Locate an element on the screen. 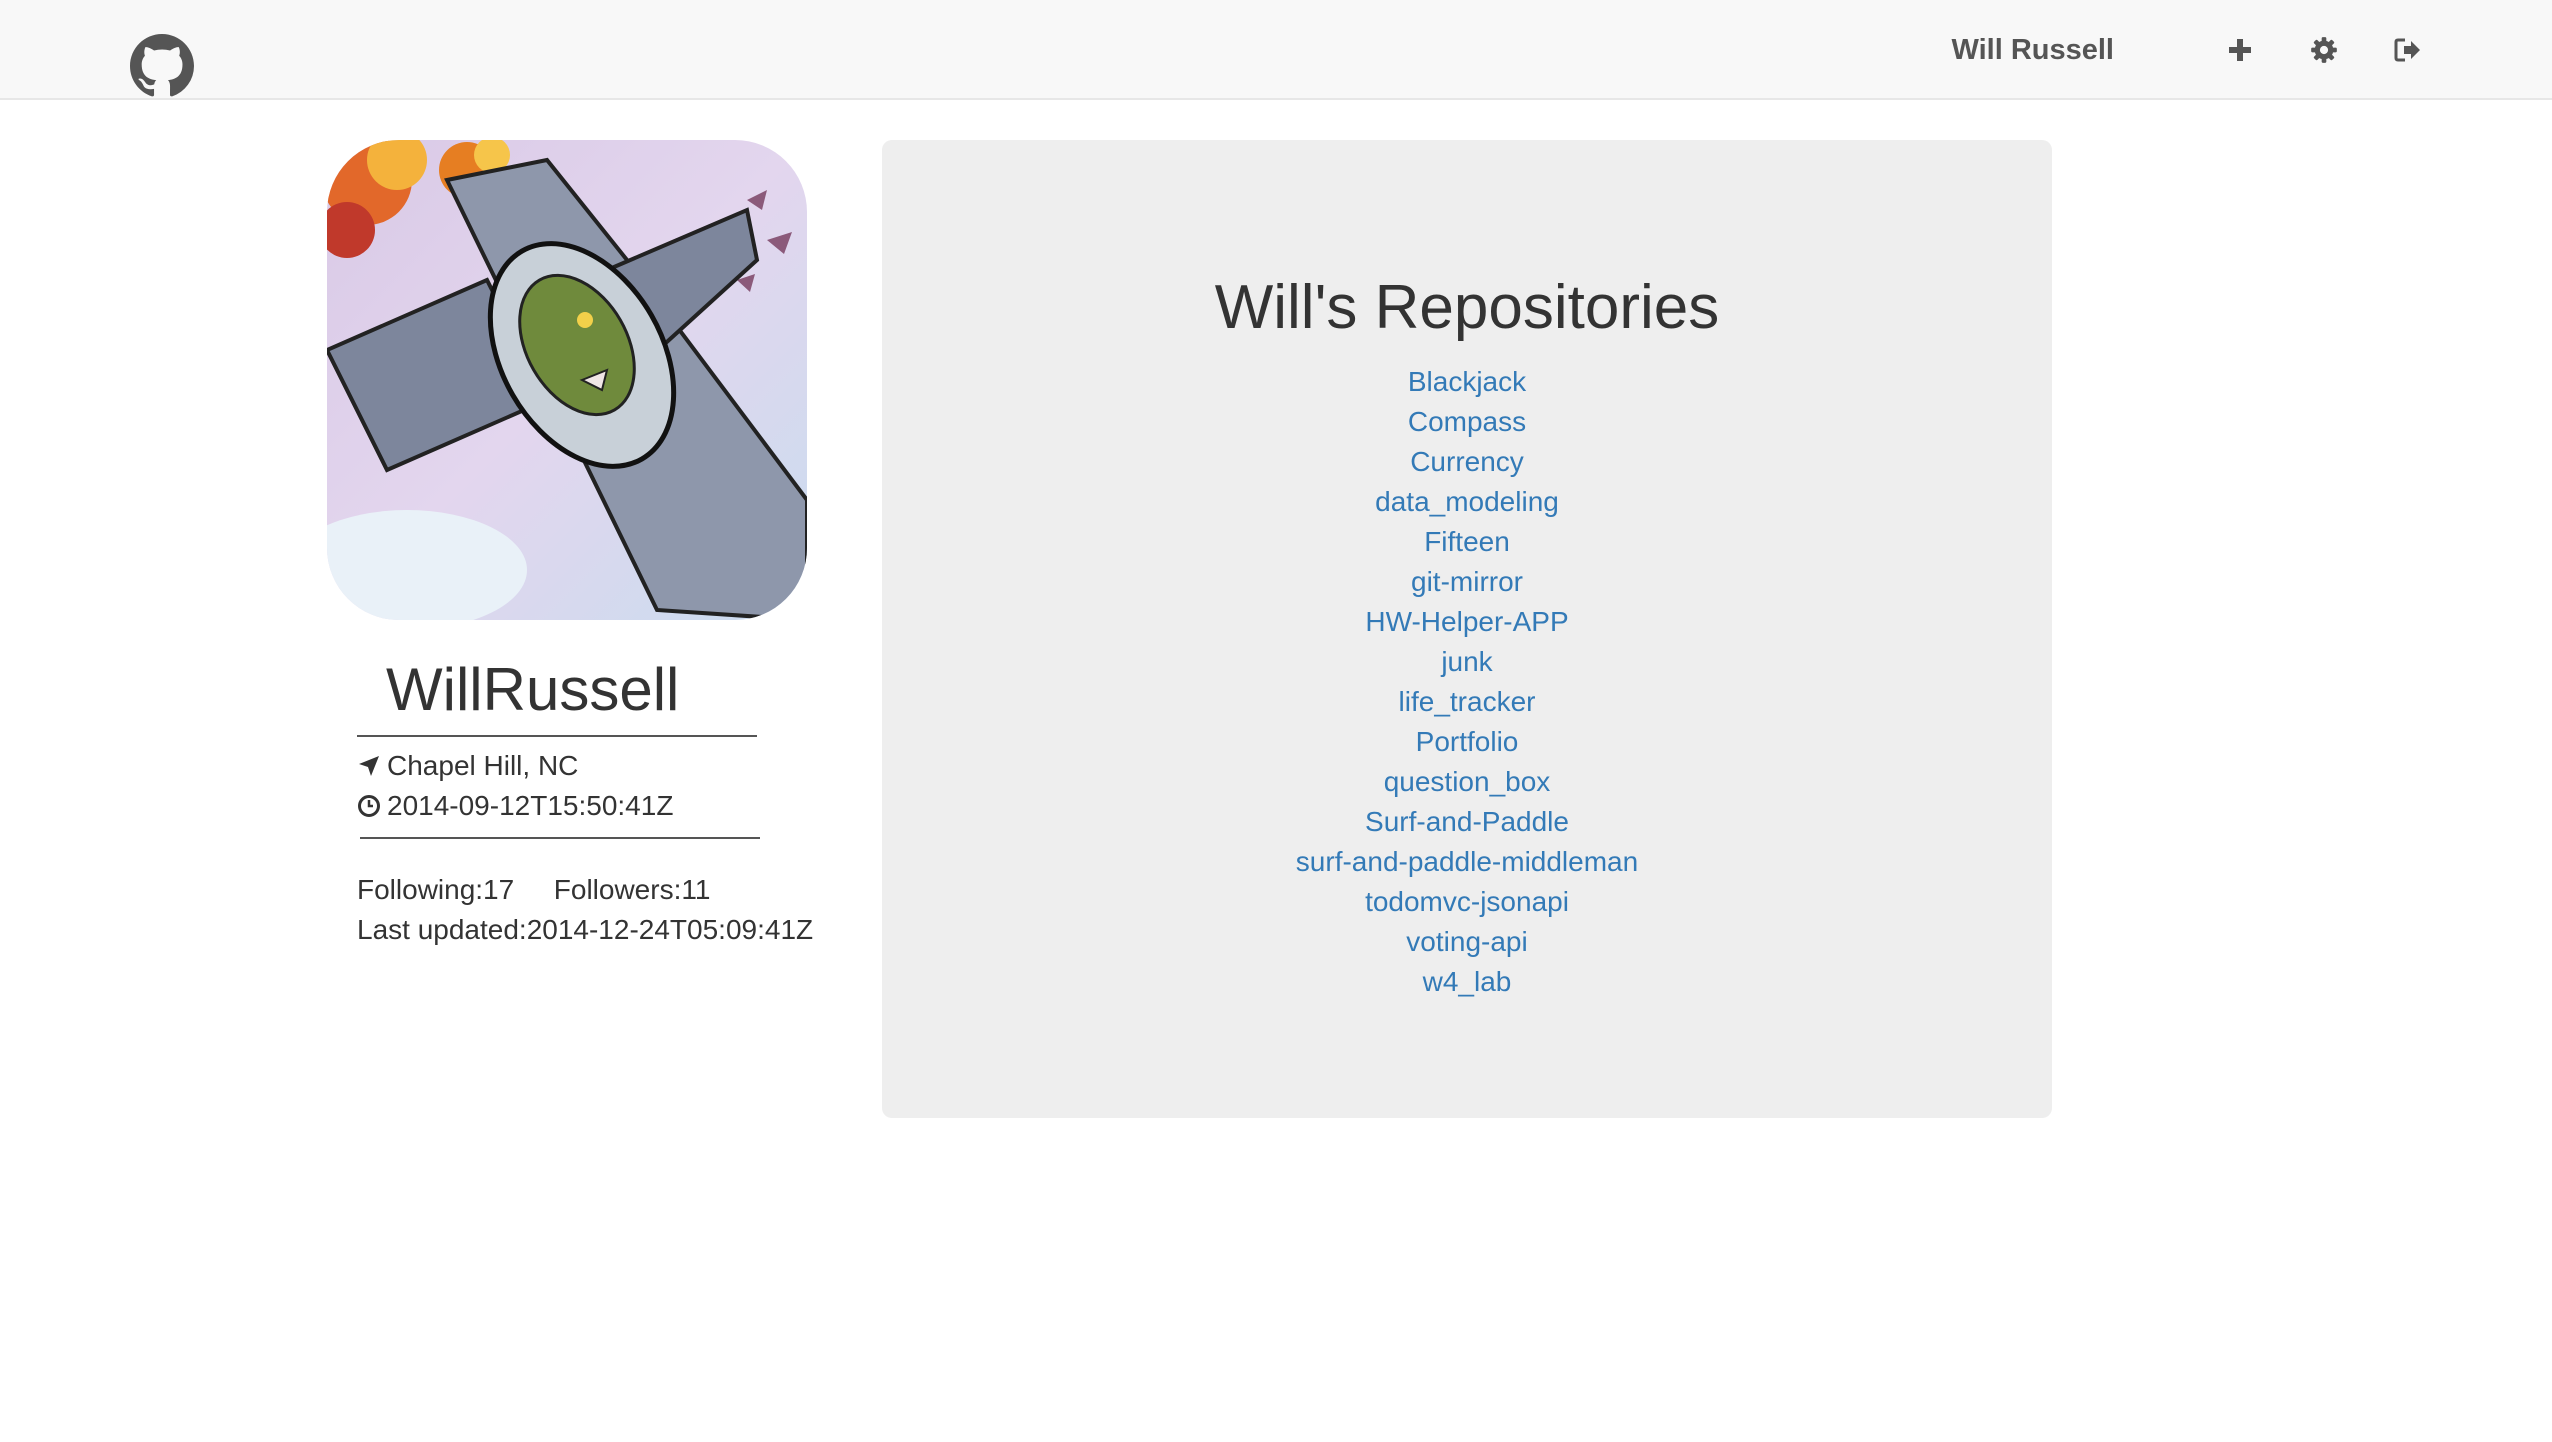 Image resolution: width=2552 pixels, height=1442 pixels. profile-username: WillRussell is located at coordinates (533, 689).